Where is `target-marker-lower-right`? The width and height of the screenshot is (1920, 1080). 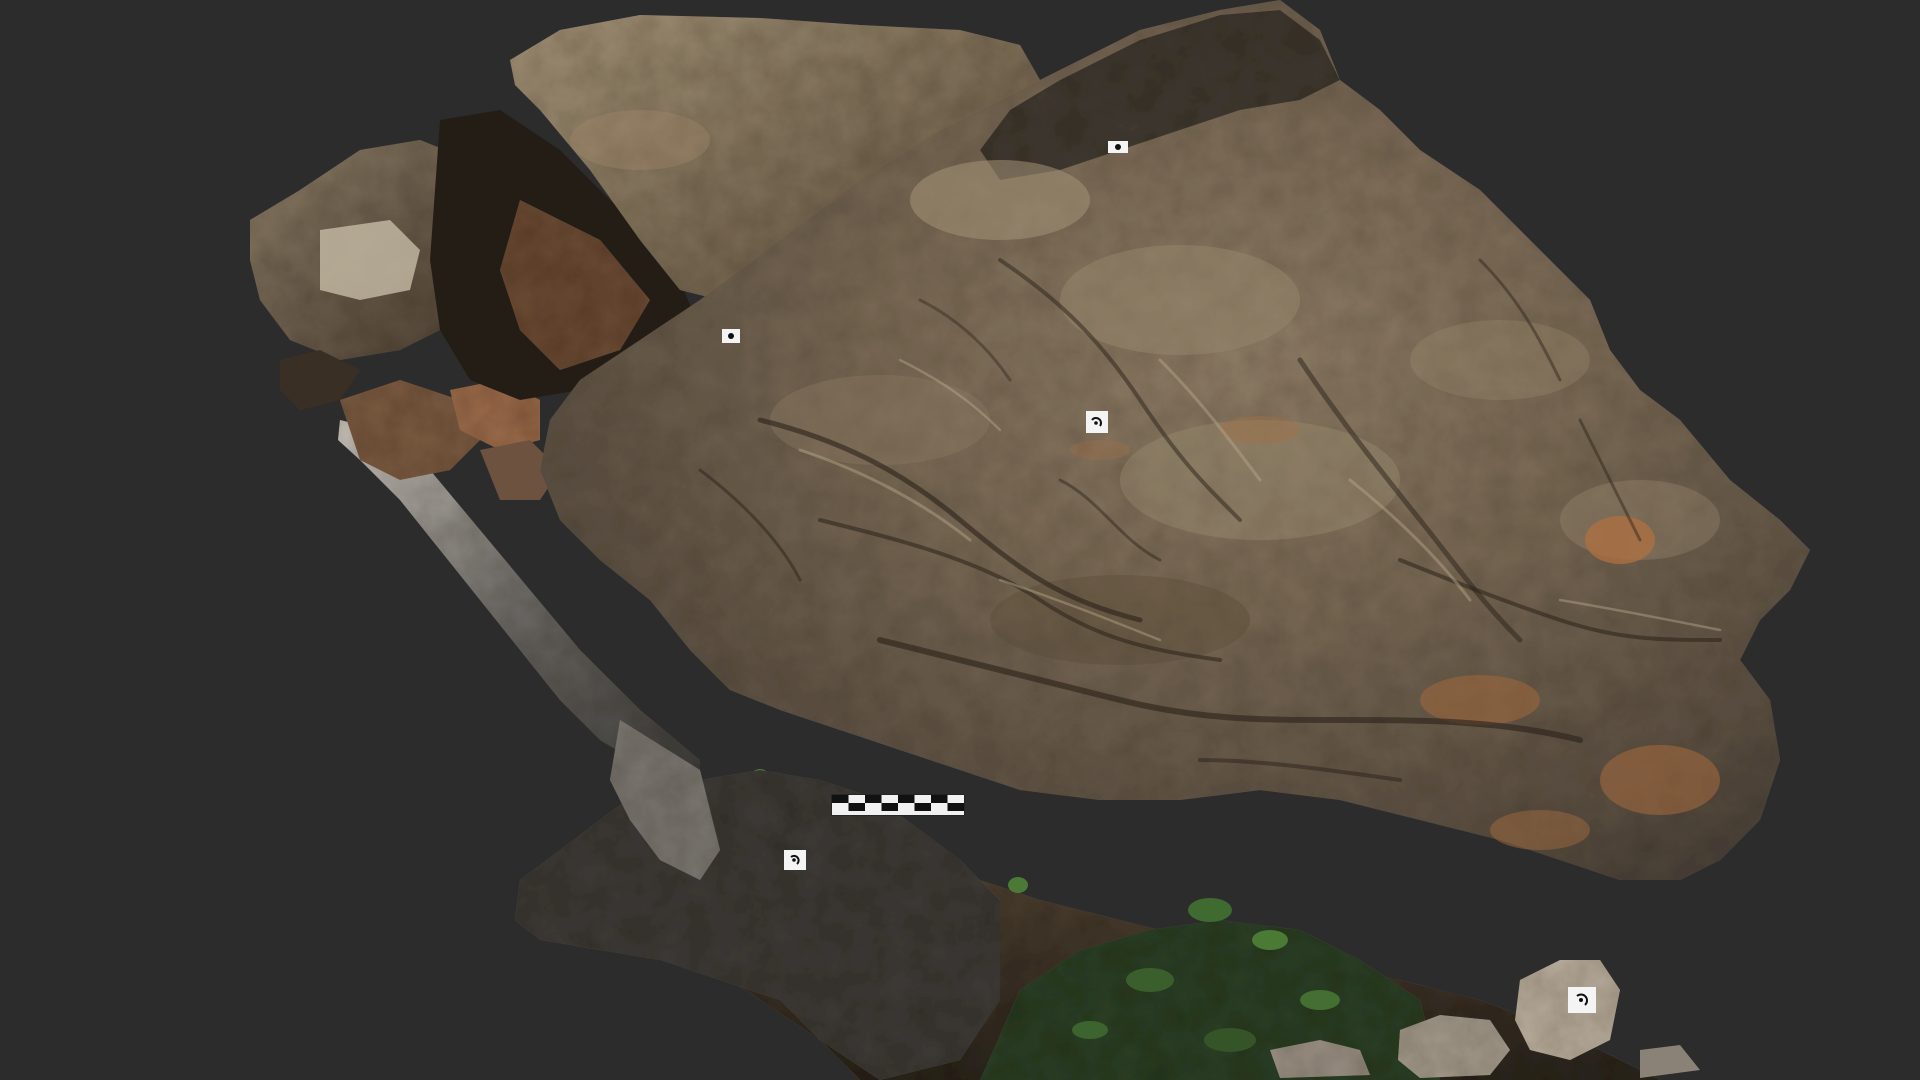
target-marker-lower-right is located at coordinates (1582, 1000).